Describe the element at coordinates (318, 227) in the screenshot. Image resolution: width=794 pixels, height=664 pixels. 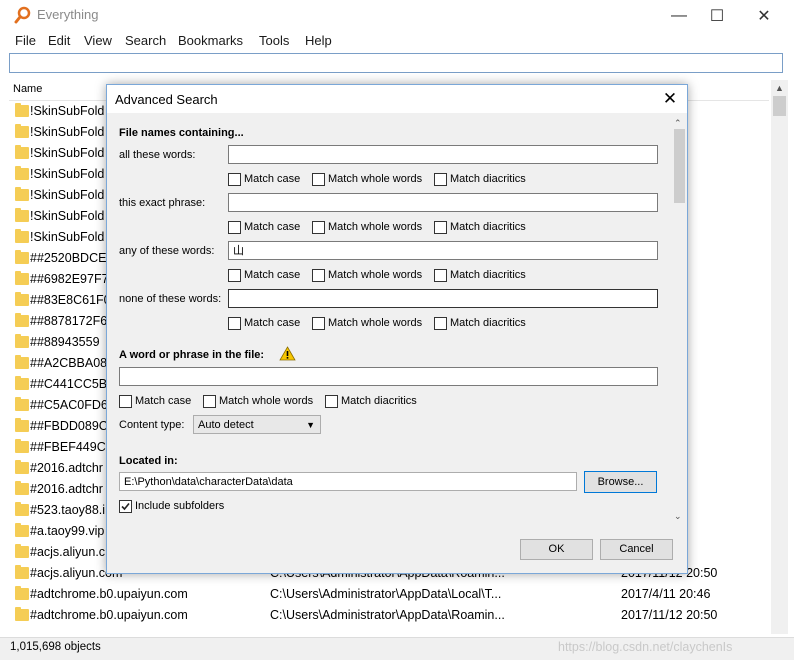
I see `exact-match-whole-checkbox` at that location.